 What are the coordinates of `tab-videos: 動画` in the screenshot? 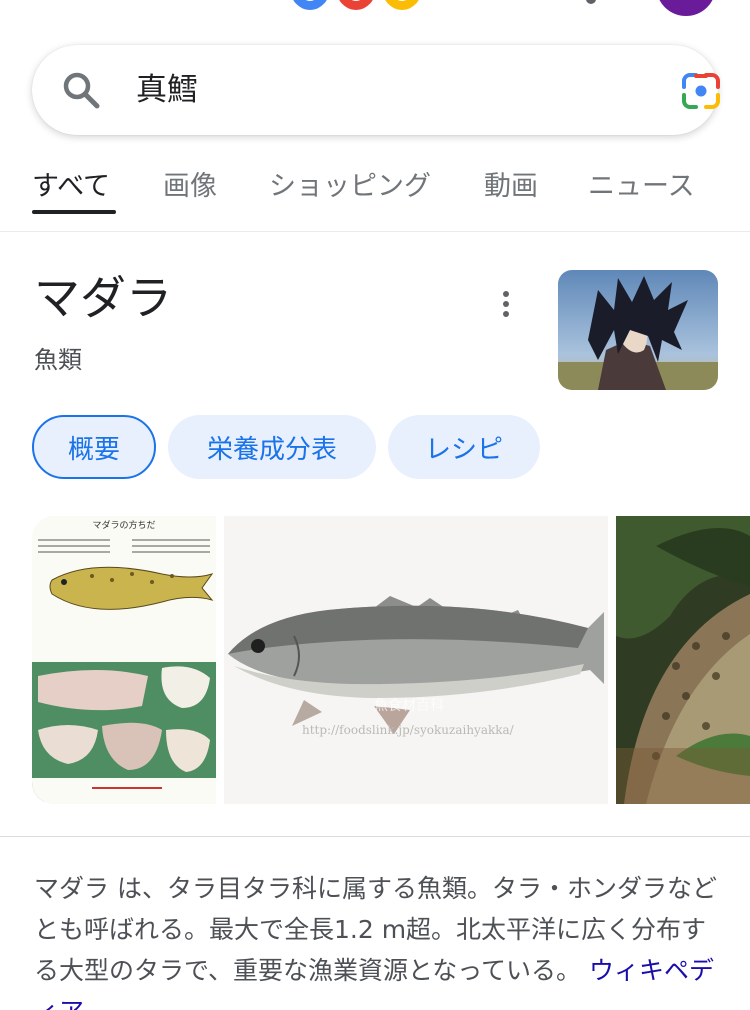 It's located at (511, 183).